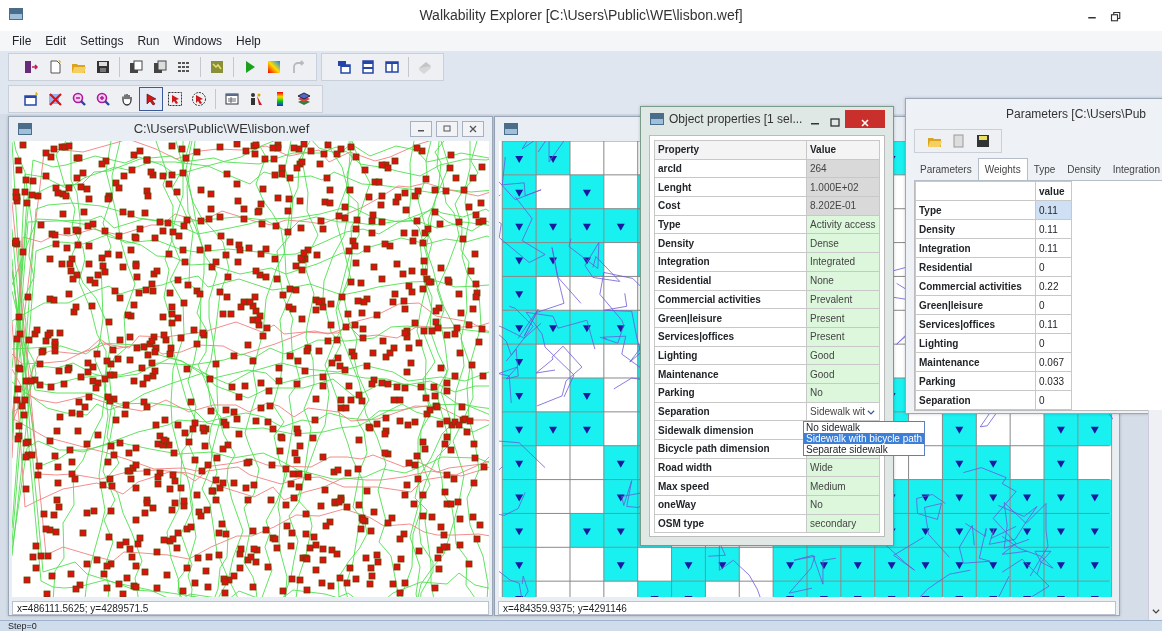 The width and height of the screenshot is (1162, 631). What do you see at coordinates (946, 169) in the screenshot?
I see `tab: Parameters` at bounding box center [946, 169].